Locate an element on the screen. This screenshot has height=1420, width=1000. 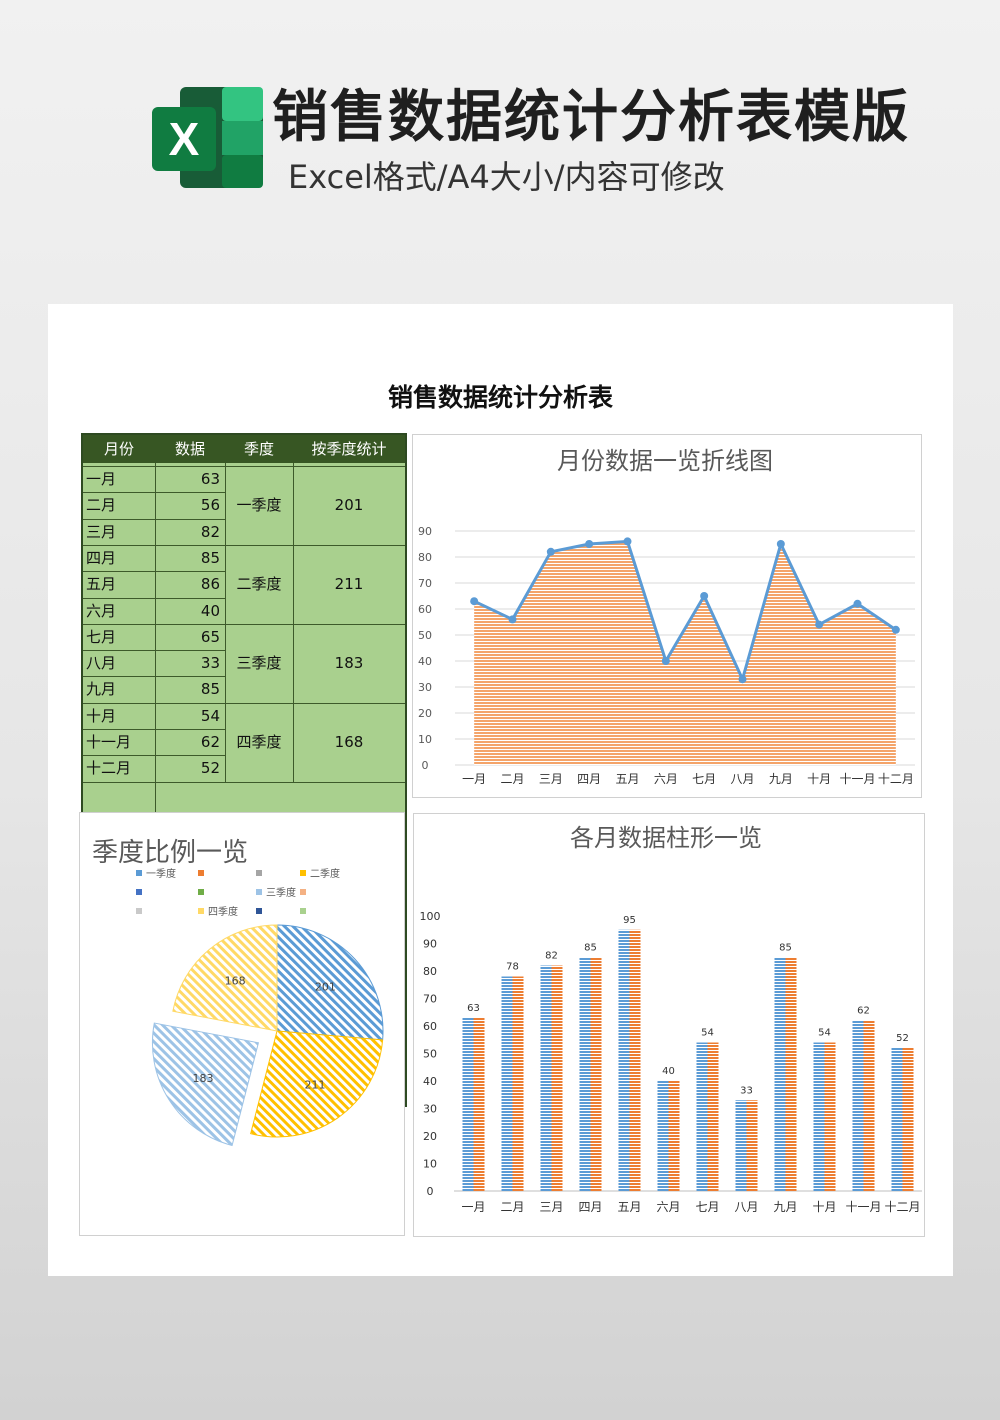
pie-legend-label: 三季度 is located at coordinates (281, 892).